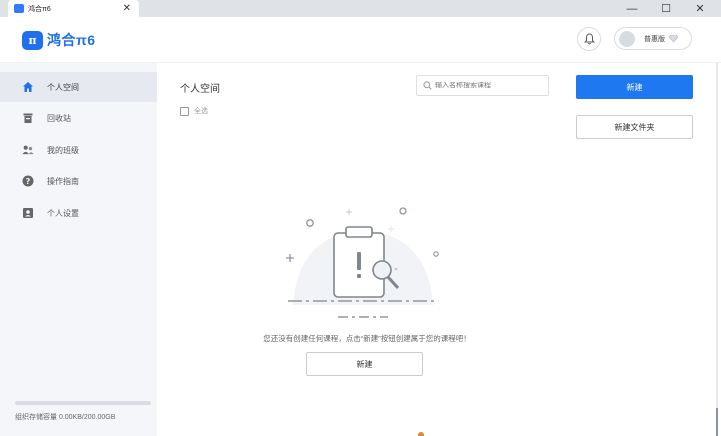  I want to click on select-all: 全选, so click(194, 111).